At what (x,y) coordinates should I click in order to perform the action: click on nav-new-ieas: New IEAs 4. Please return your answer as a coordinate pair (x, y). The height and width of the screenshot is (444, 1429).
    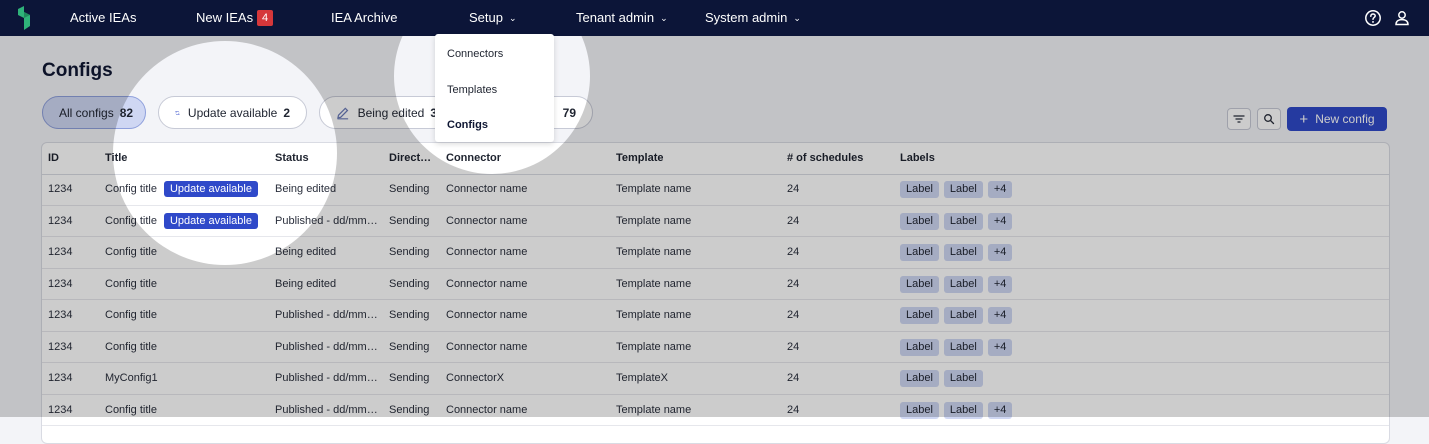
    Looking at the image, I should click on (235, 18).